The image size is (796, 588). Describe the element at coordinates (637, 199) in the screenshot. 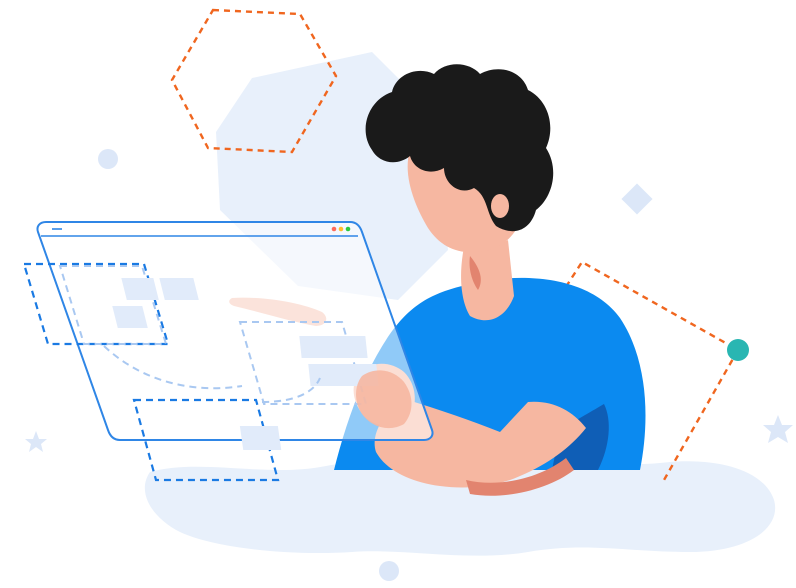

I see `diamond-icon` at that location.